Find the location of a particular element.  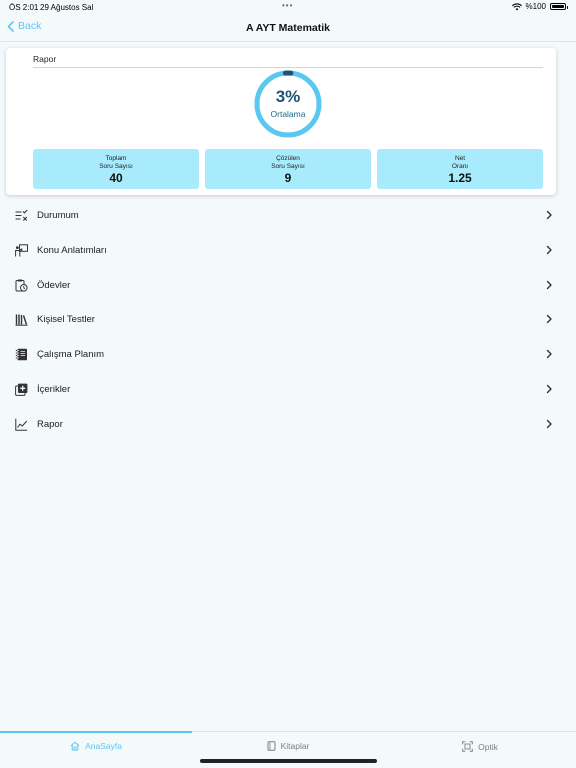

wifi-icon is located at coordinates (516, 6).